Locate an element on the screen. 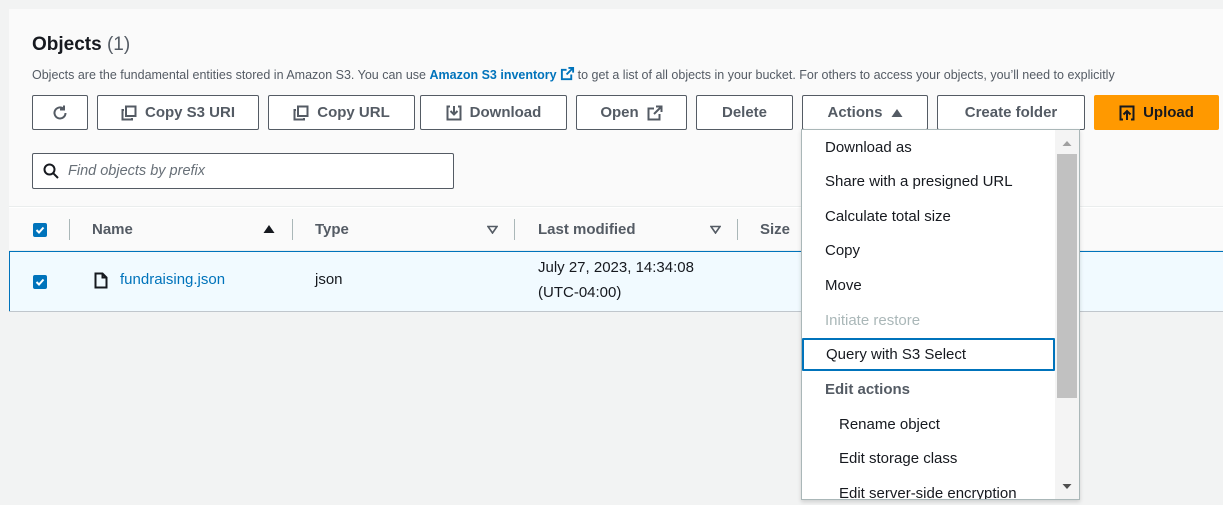 Image resolution: width=1223 pixels, height=505 pixels. menu-item-edit-storage-class: Edit storage class is located at coordinates (928, 458).